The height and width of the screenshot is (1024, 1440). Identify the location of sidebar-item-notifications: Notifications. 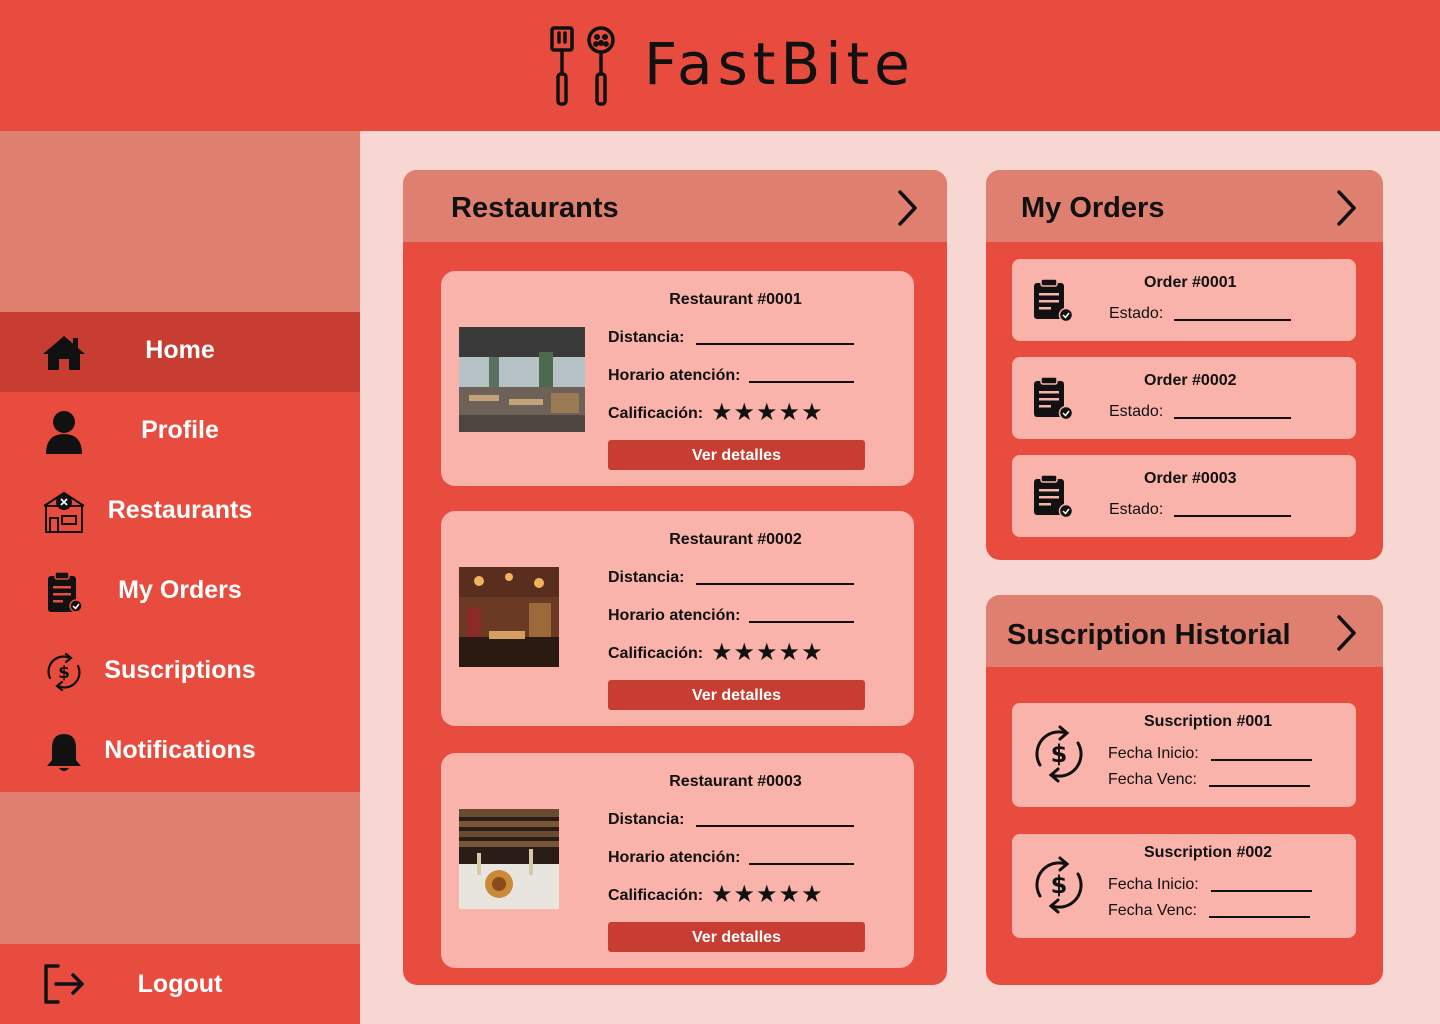
(180, 752).